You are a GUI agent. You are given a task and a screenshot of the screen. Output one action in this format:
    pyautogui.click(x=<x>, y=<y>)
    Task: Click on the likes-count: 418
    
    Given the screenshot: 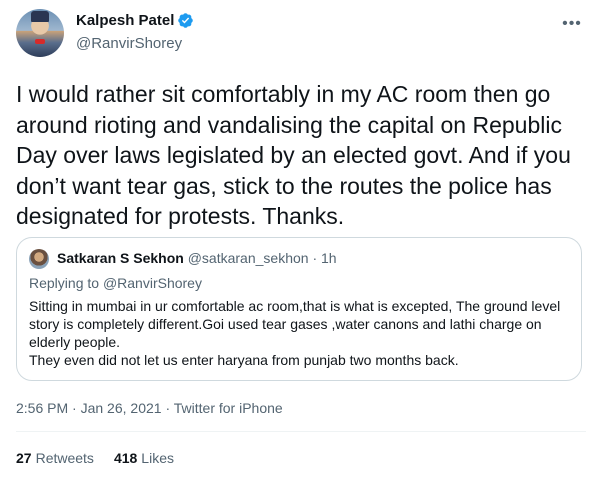 What is the action you would take?
    pyautogui.click(x=125, y=458)
    